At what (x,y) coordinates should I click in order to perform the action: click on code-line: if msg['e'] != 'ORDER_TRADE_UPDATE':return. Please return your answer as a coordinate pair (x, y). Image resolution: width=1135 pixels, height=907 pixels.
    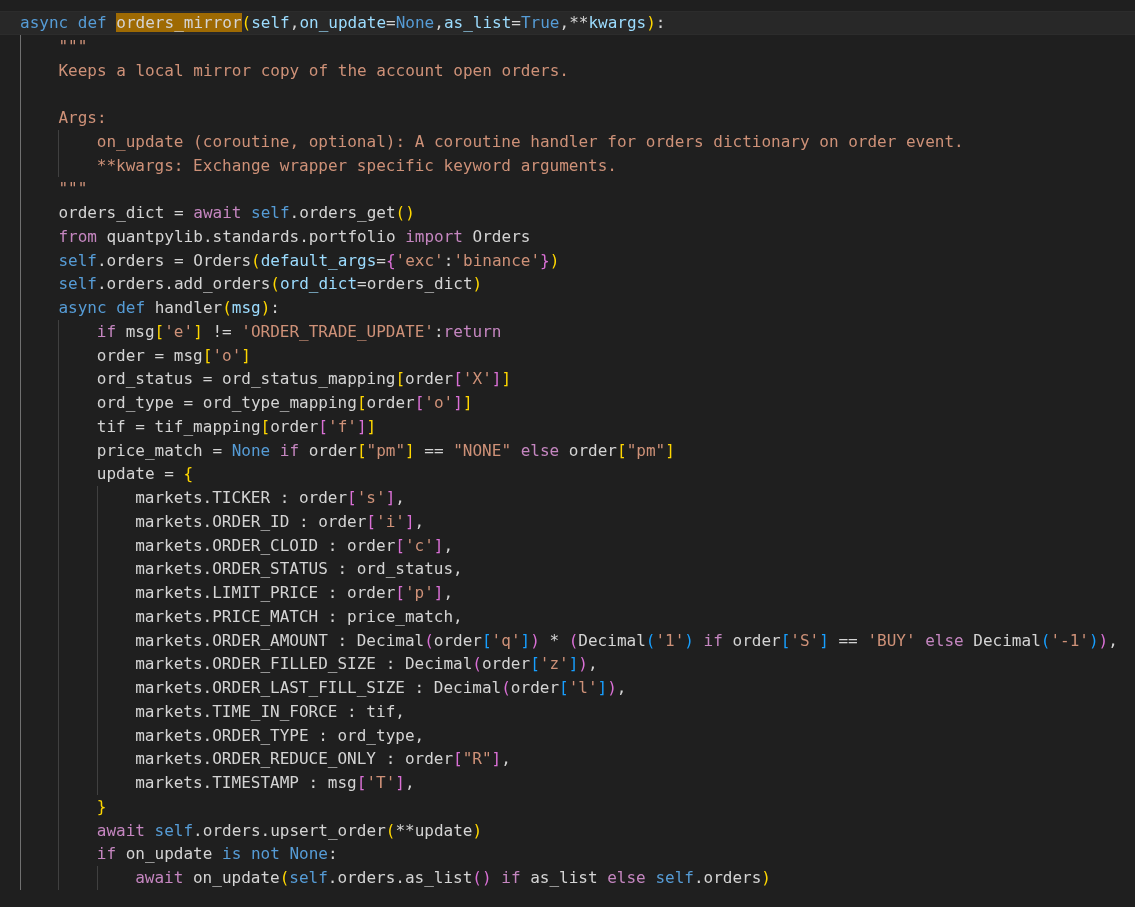
    Looking at the image, I should click on (298, 331).